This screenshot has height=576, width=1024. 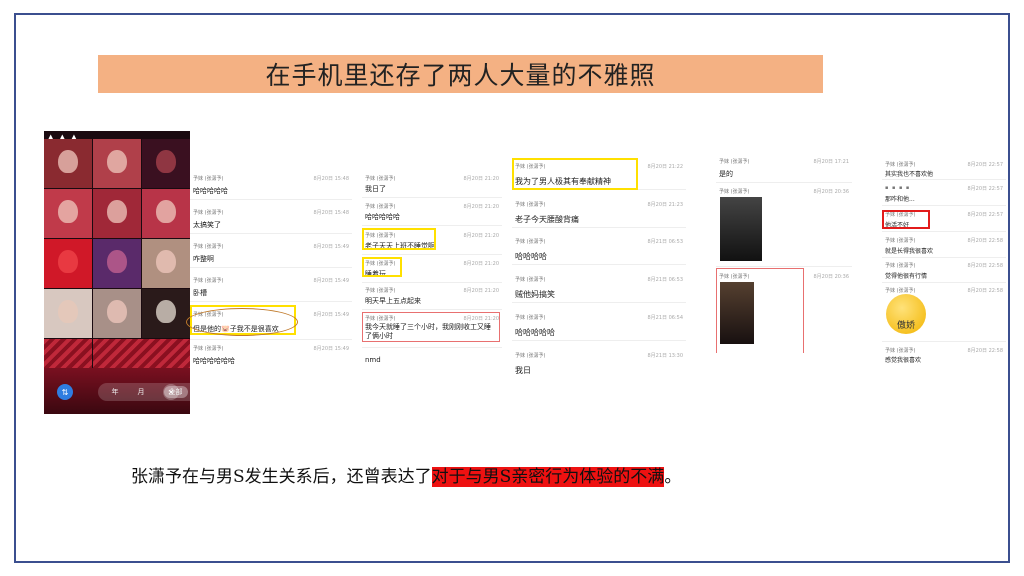 I want to click on slide-caption: 张潇予在与男S发生关系后，还曾表达了对于与男S亲密行为体验的不满。, so click(x=406, y=474).